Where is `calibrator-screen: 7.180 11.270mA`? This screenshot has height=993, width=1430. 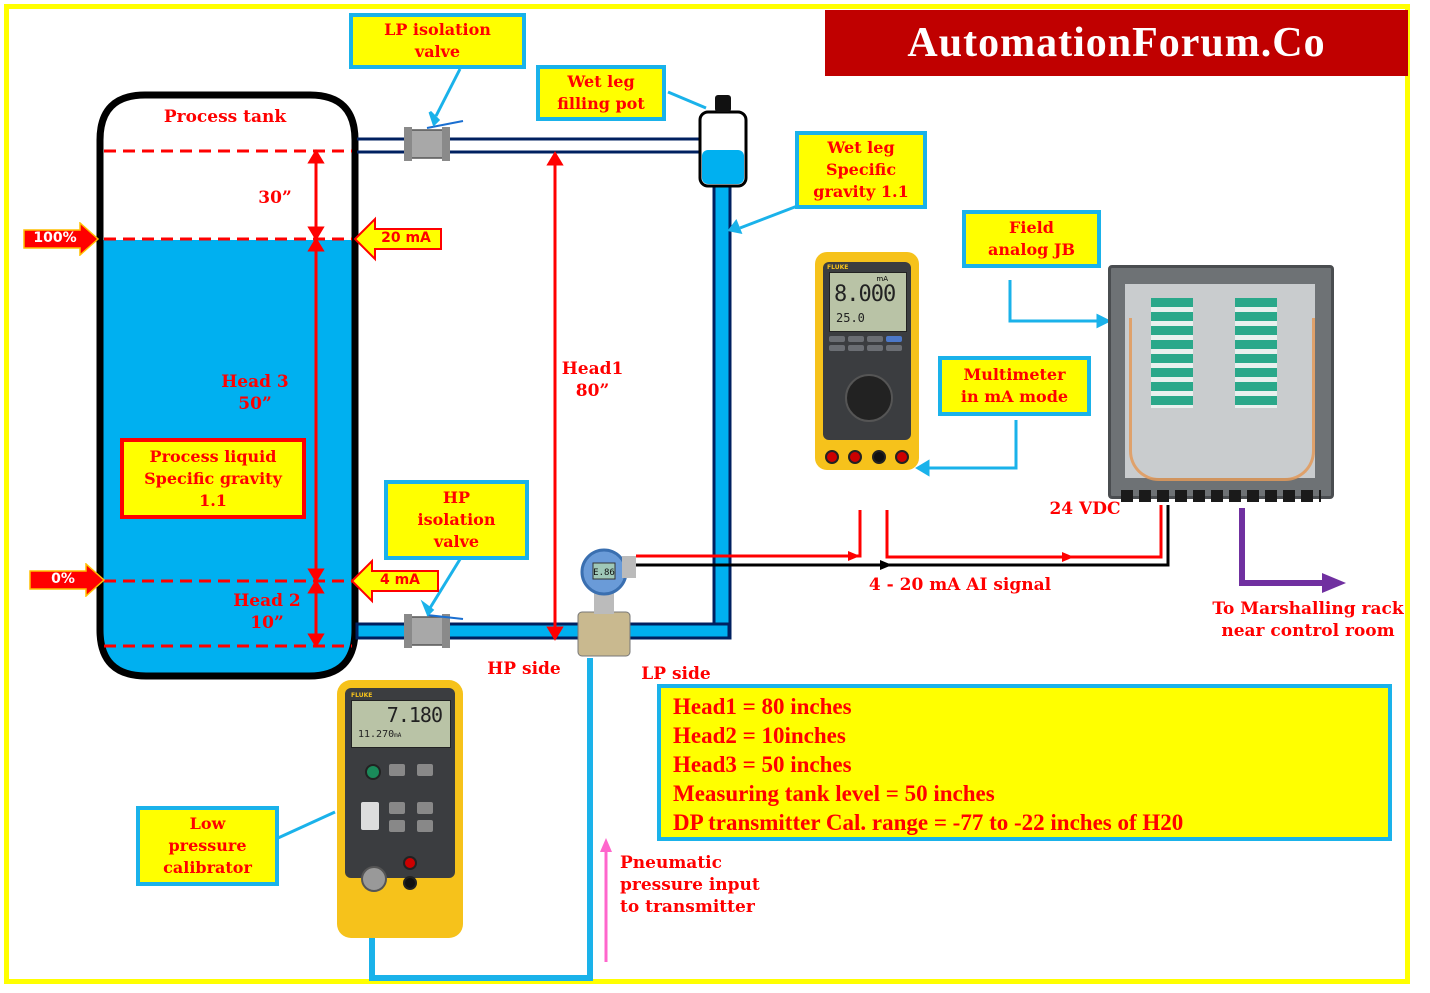 calibrator-screen: 7.180 11.270mA is located at coordinates (401, 724).